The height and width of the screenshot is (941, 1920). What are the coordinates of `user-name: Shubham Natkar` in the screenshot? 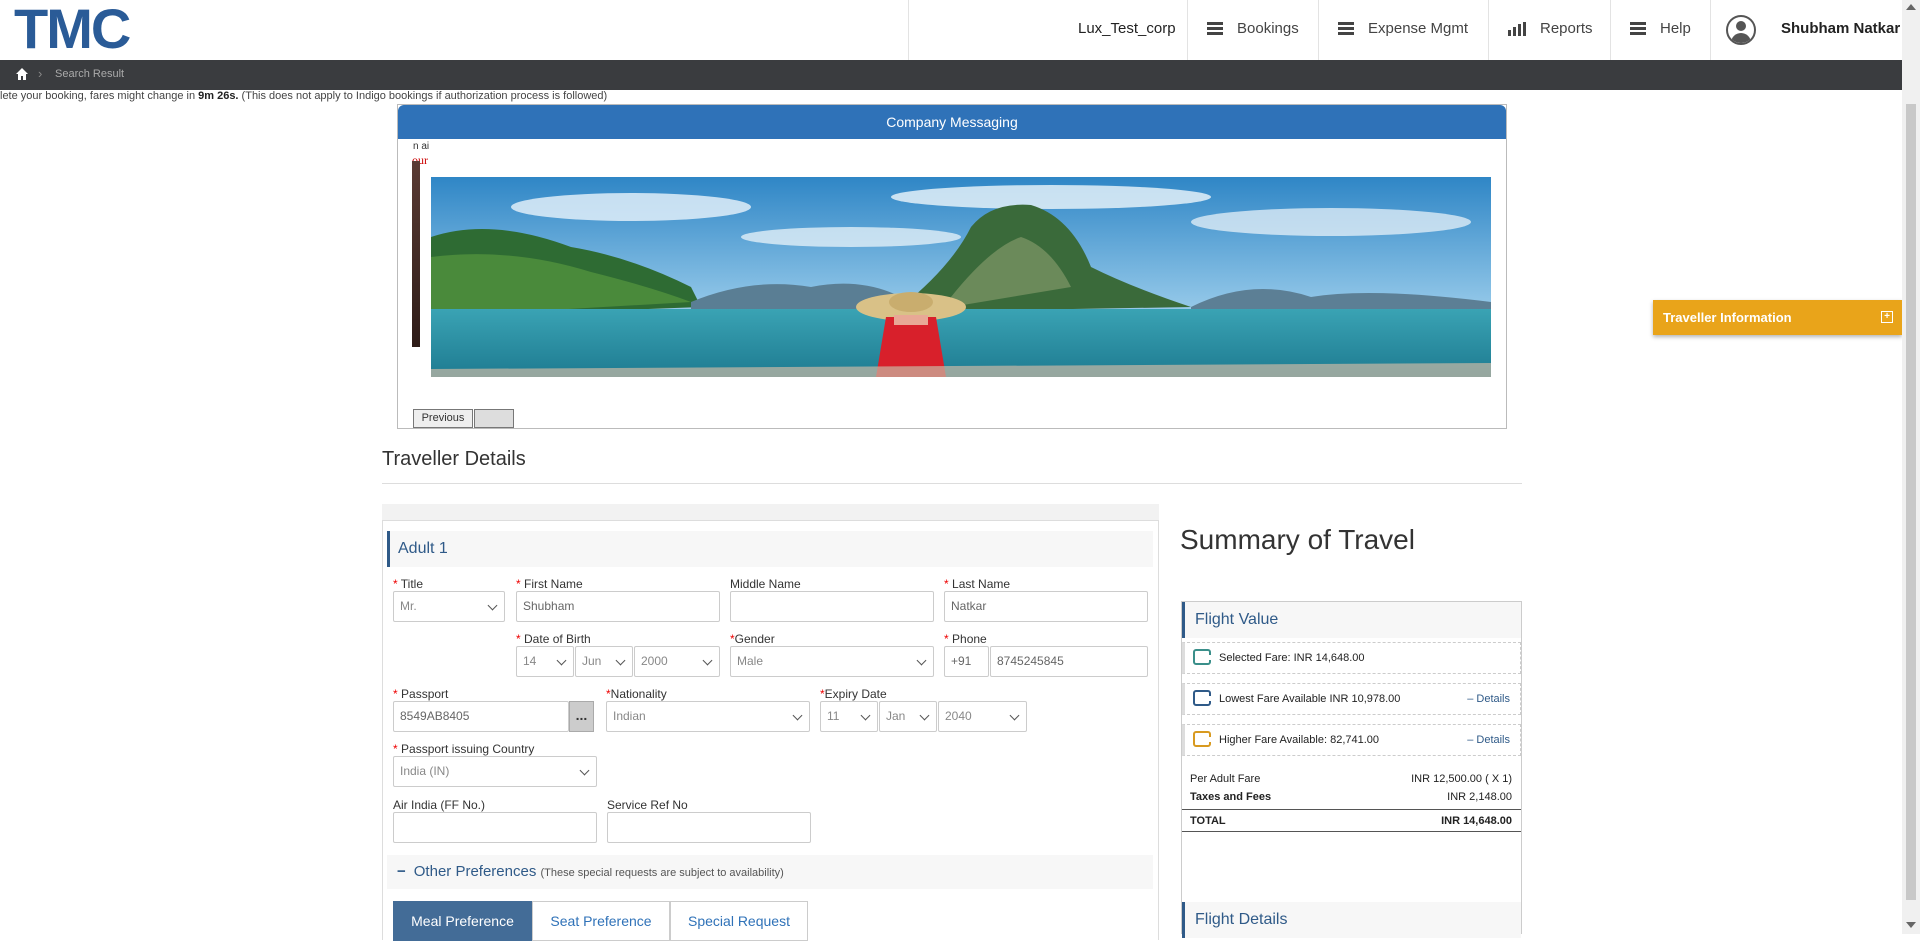 It's located at (1840, 28).